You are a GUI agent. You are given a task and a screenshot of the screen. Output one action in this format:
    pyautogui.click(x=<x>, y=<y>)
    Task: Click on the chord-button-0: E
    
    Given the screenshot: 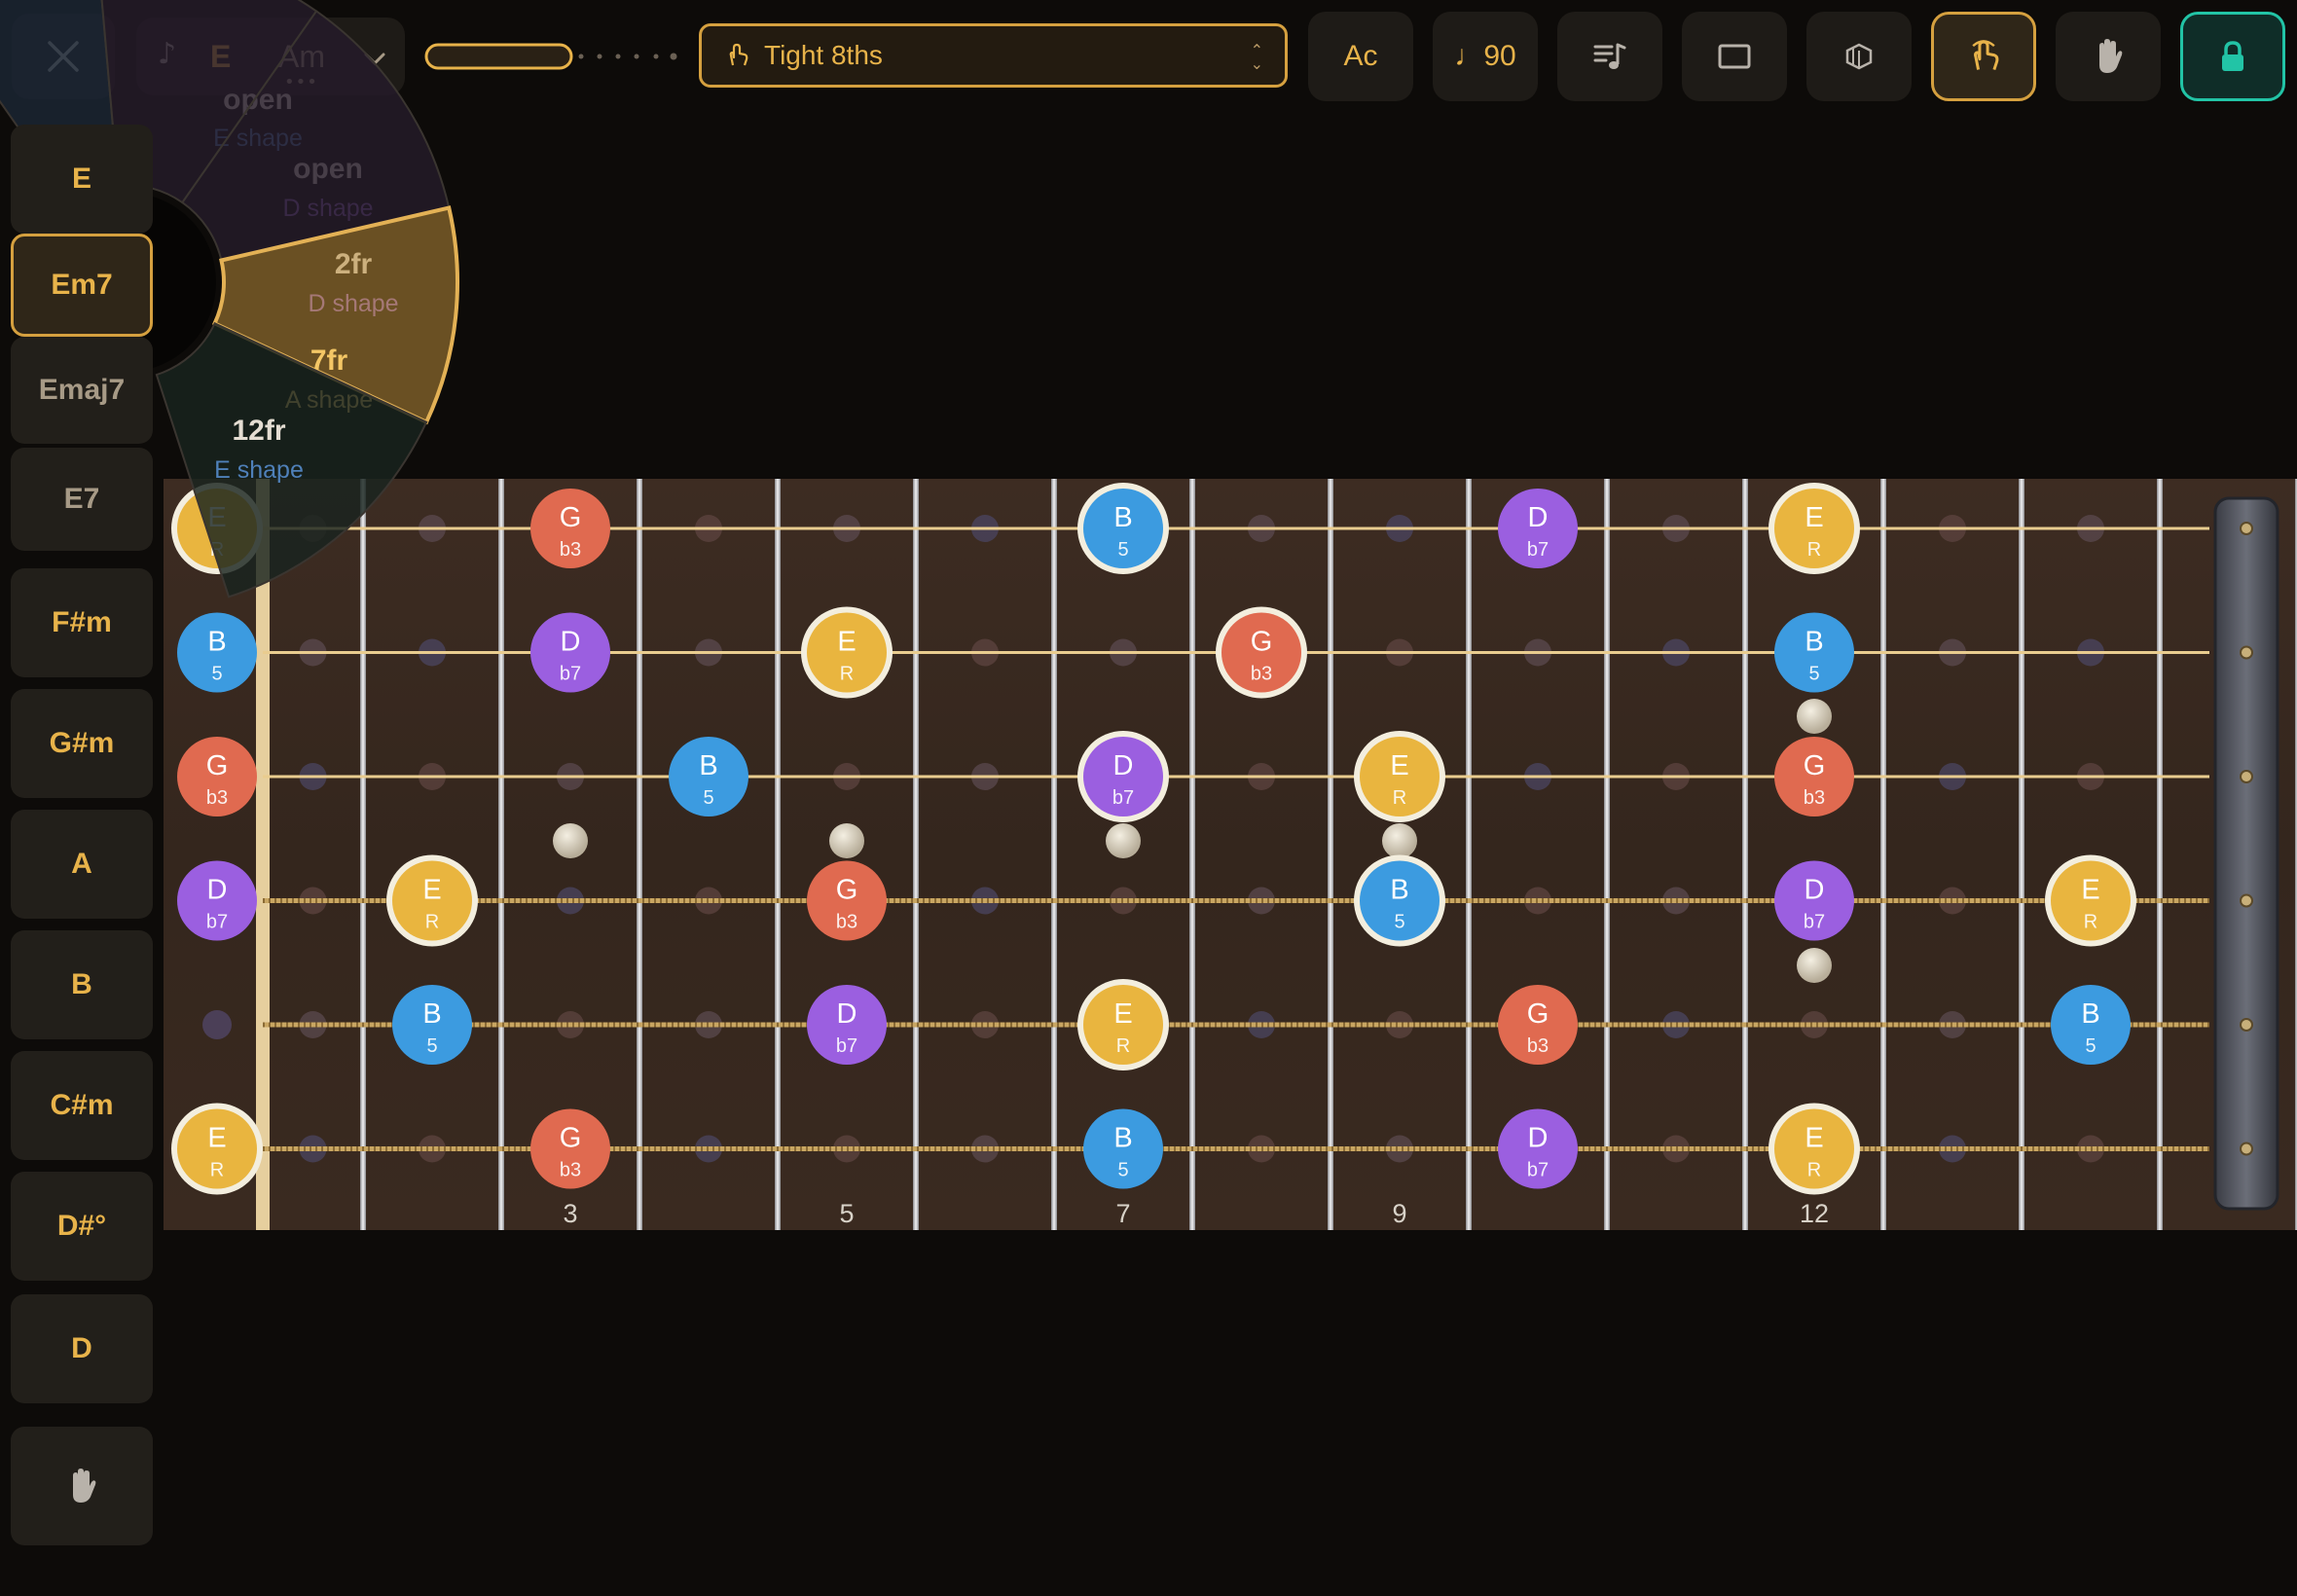 What is the action you would take?
    pyautogui.click(x=82, y=179)
    